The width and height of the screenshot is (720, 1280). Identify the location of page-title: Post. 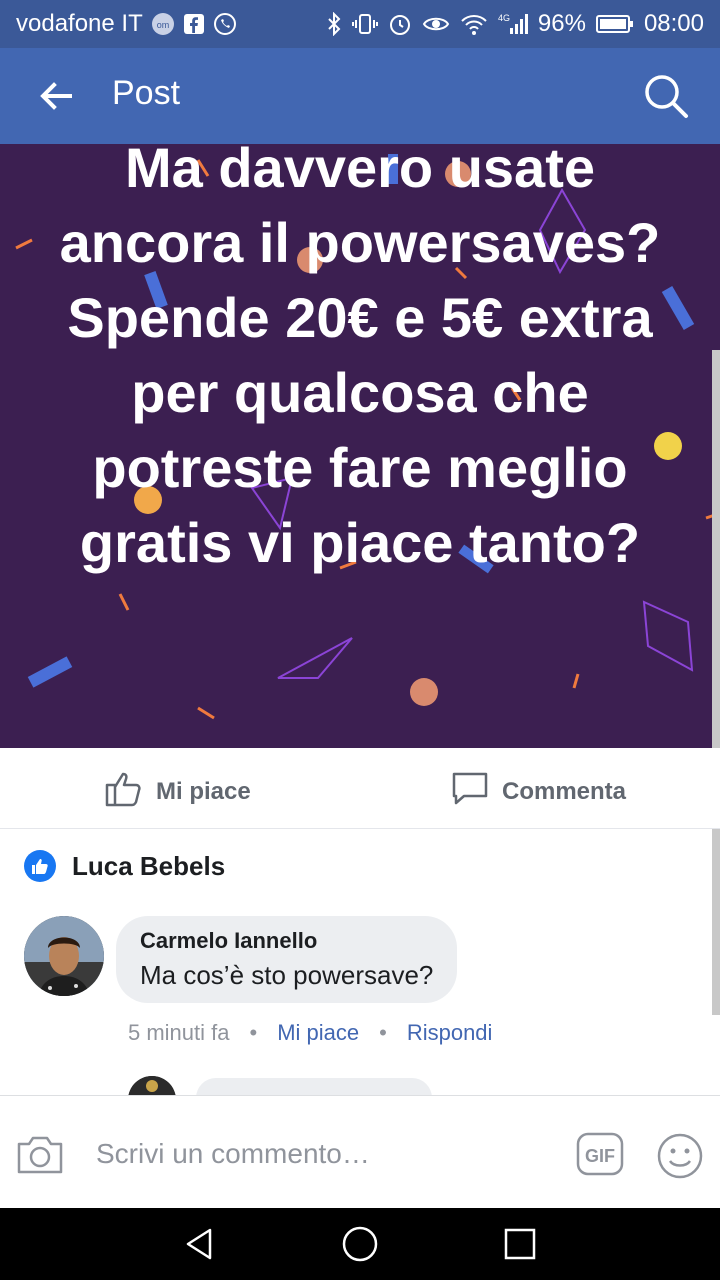
(146, 93).